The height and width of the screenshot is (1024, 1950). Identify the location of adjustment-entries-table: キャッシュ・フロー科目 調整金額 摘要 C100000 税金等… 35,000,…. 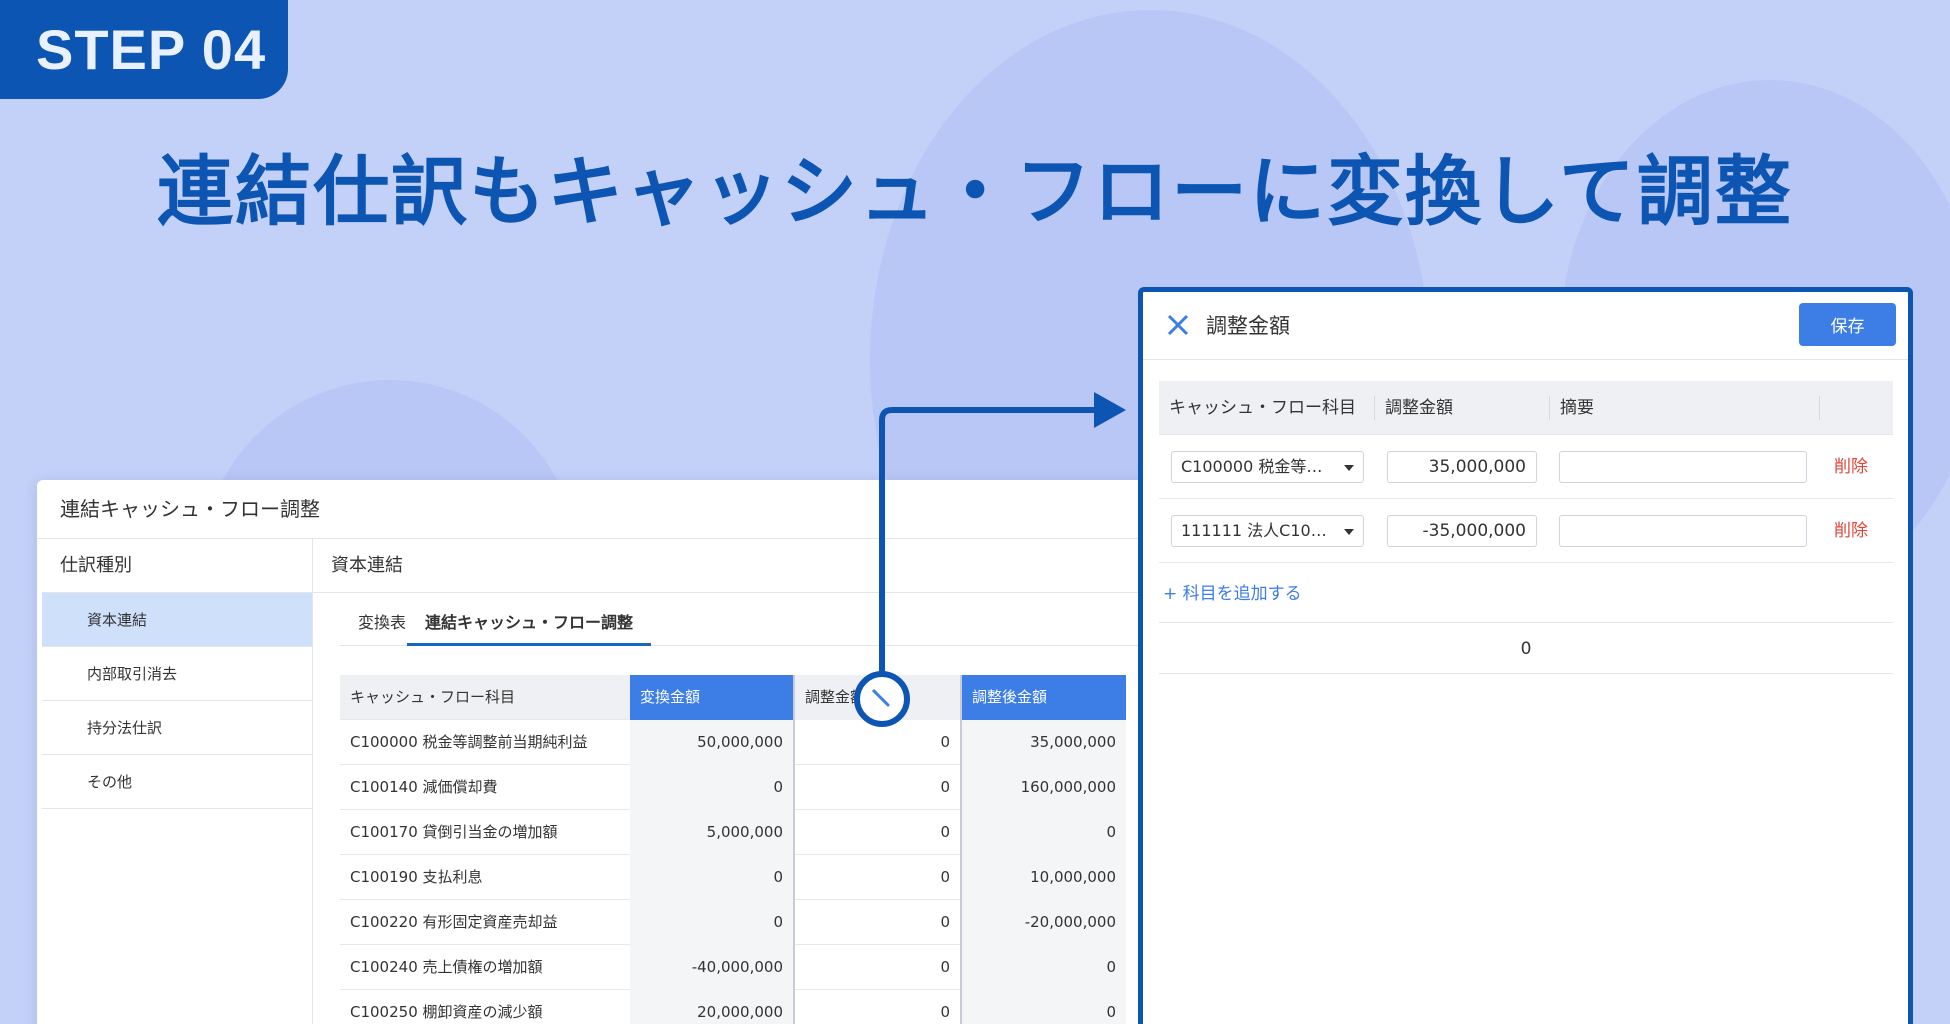
(1526, 472).